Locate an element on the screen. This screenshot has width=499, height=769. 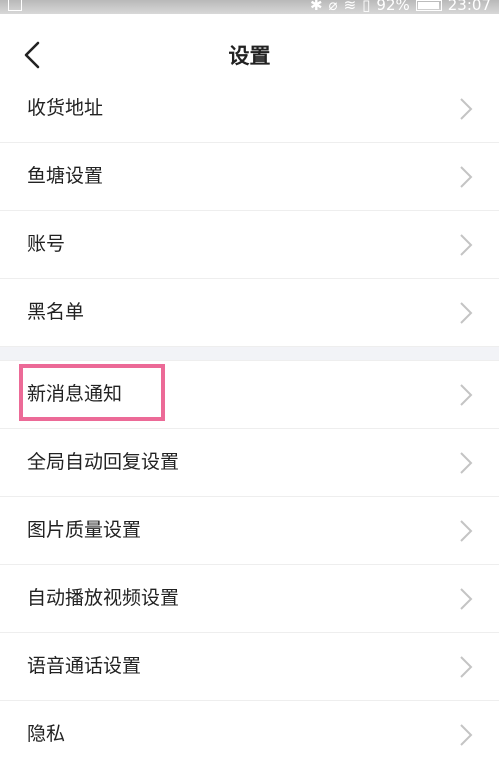
settings-item-label: 全局自动回复设置 is located at coordinates (103, 462).